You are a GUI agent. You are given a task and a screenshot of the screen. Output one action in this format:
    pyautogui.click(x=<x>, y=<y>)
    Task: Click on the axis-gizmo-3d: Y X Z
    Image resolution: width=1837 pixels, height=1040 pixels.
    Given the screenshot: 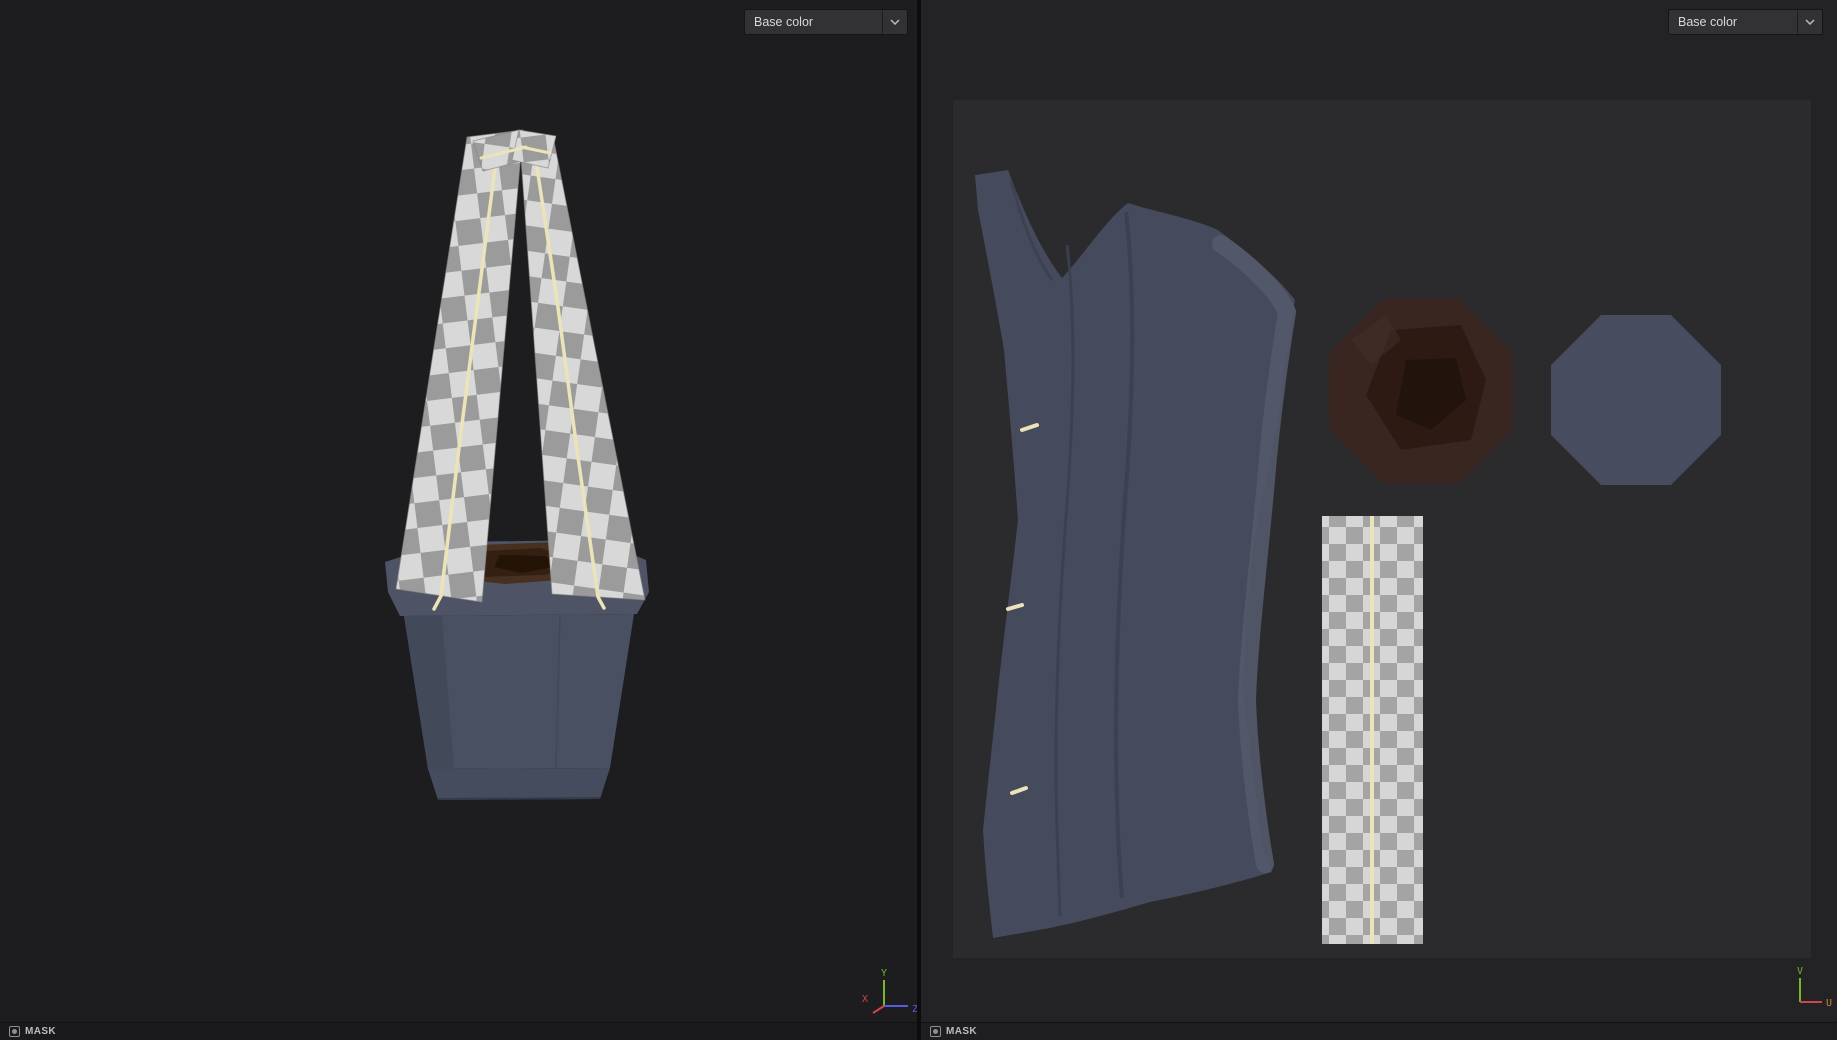 What is the action you would take?
    pyautogui.click(x=889, y=991)
    